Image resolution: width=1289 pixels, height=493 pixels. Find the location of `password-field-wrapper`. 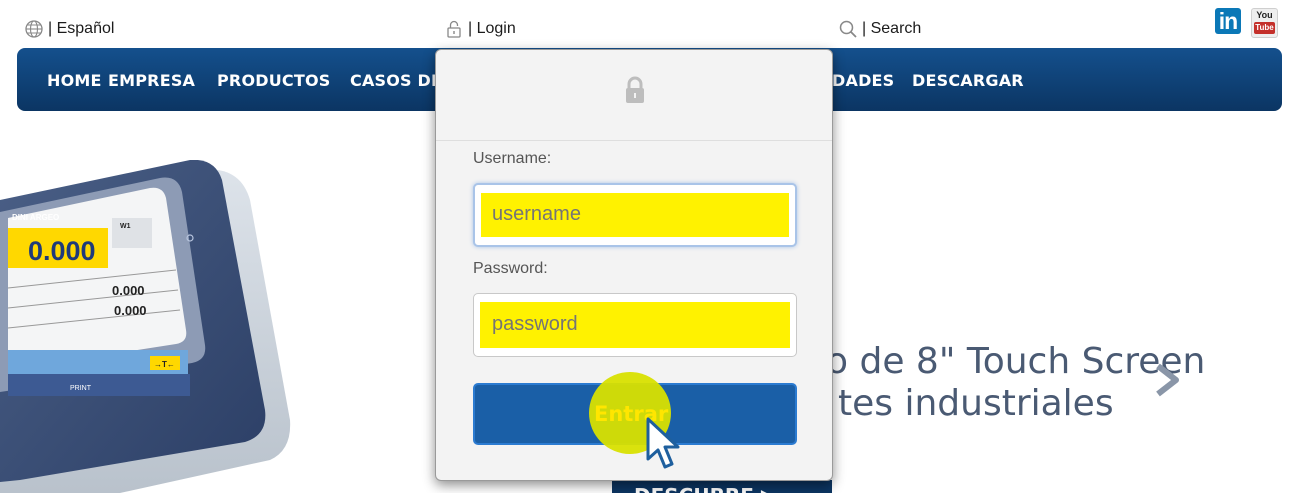

password-field-wrapper is located at coordinates (635, 325).